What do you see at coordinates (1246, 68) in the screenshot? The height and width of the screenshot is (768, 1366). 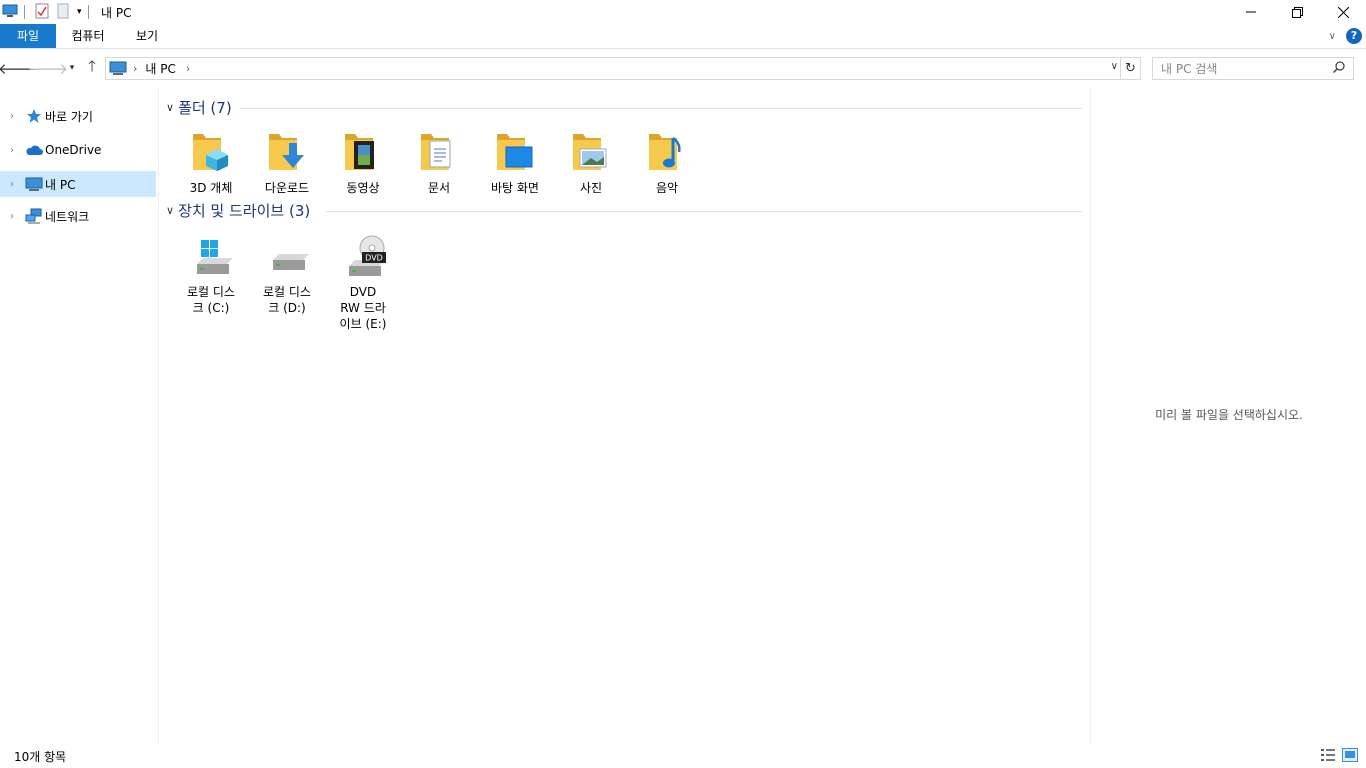 I see `search-input` at bounding box center [1246, 68].